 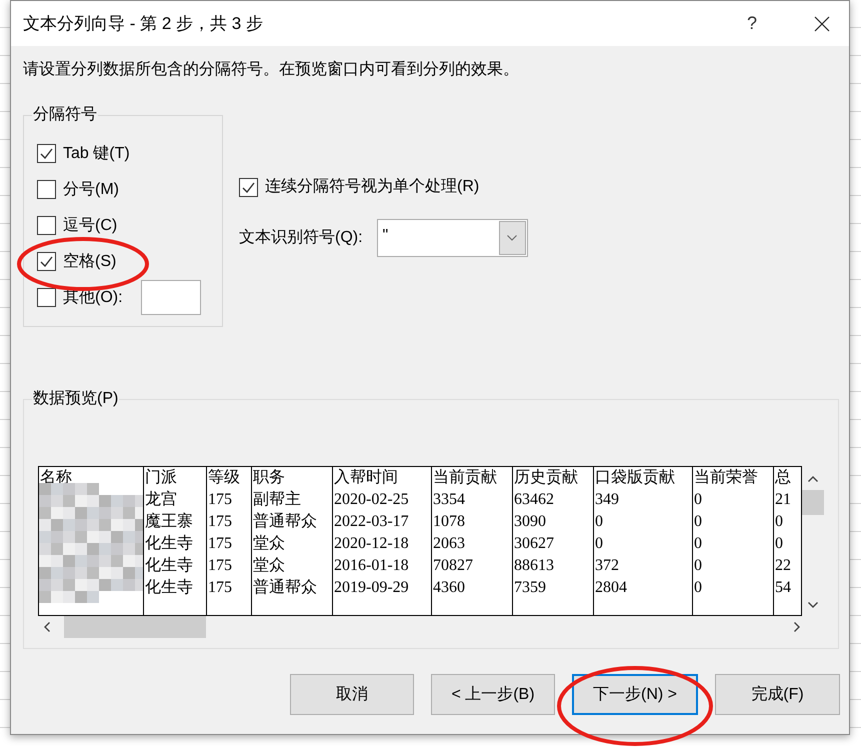 What do you see at coordinates (449, 544) in the screenshot?
I see `preview-cell-text: 2063` at bounding box center [449, 544].